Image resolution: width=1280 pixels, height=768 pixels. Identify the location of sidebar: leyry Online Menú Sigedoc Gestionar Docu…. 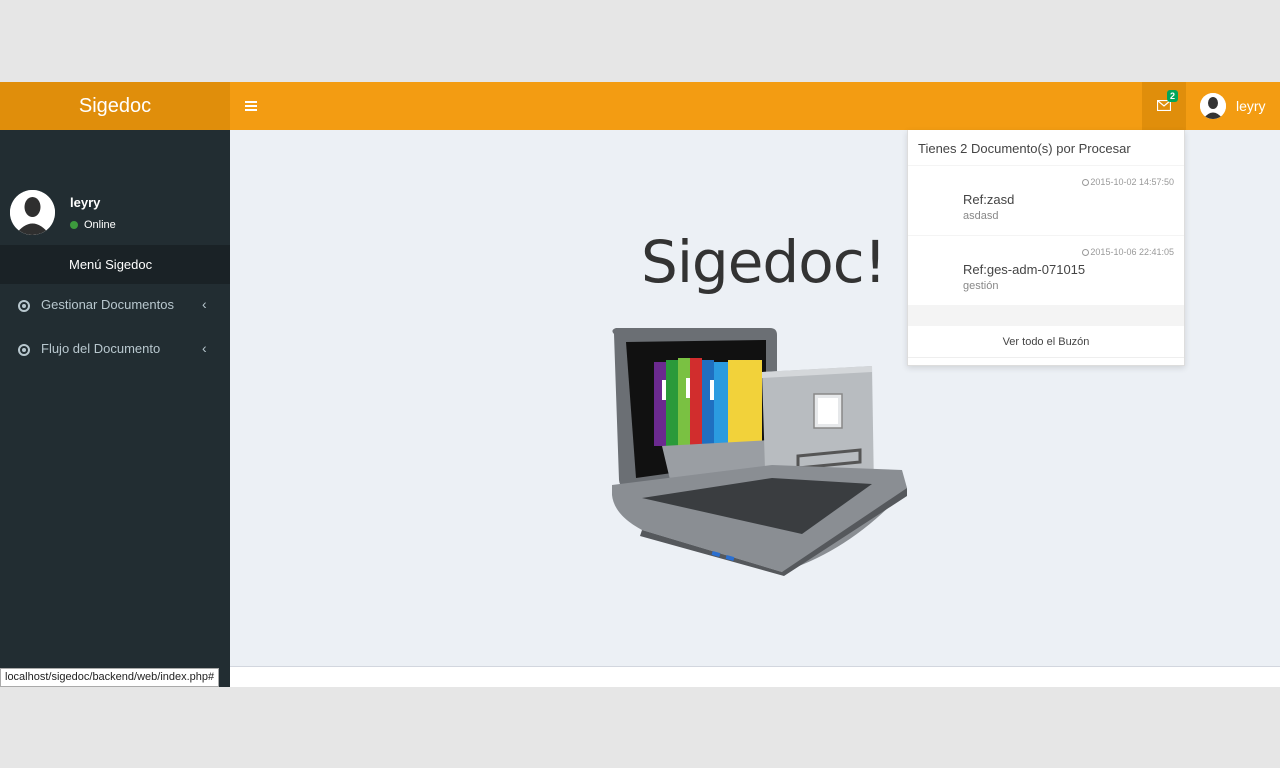
(115, 408).